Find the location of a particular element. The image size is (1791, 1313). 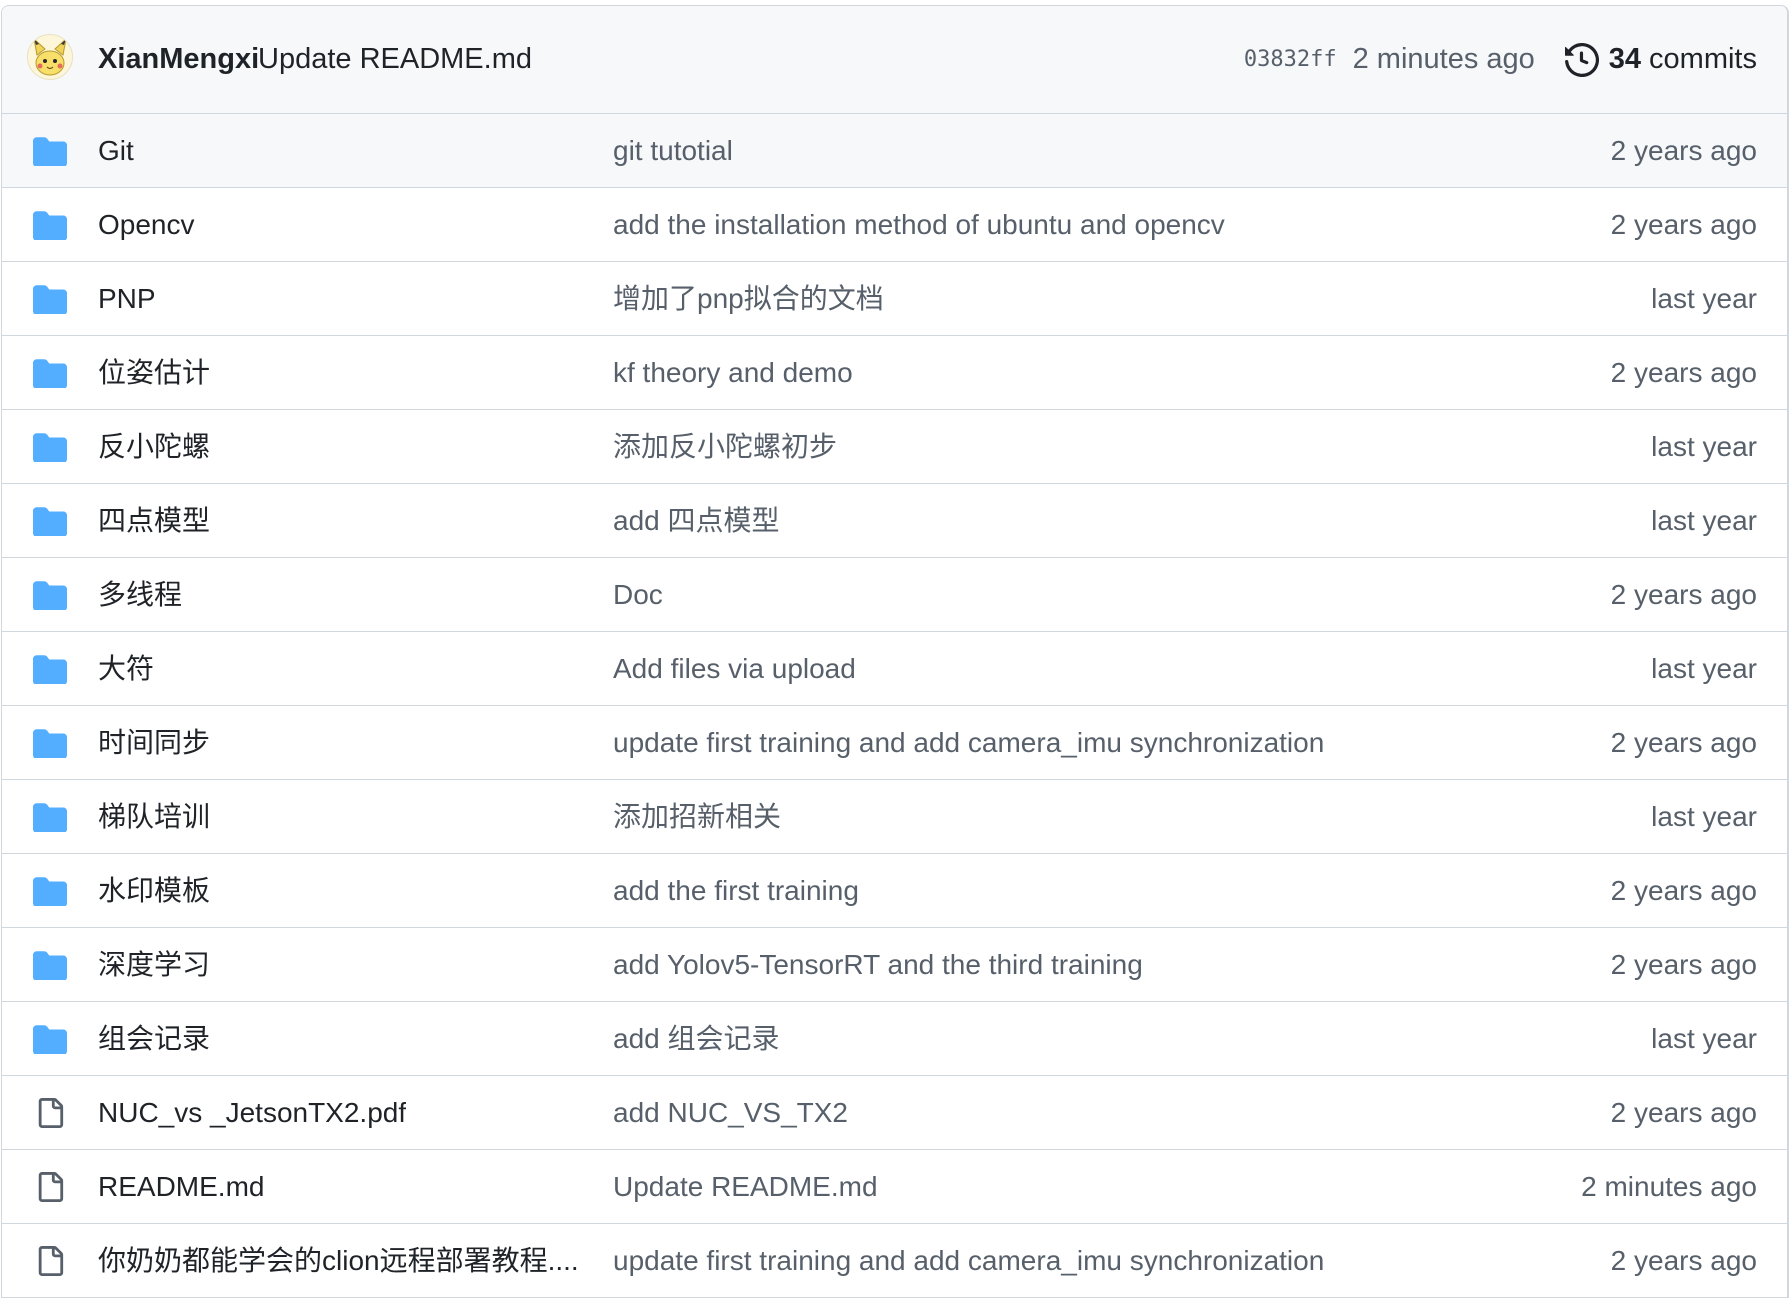

commit-count: 34 is located at coordinates (1625, 59).